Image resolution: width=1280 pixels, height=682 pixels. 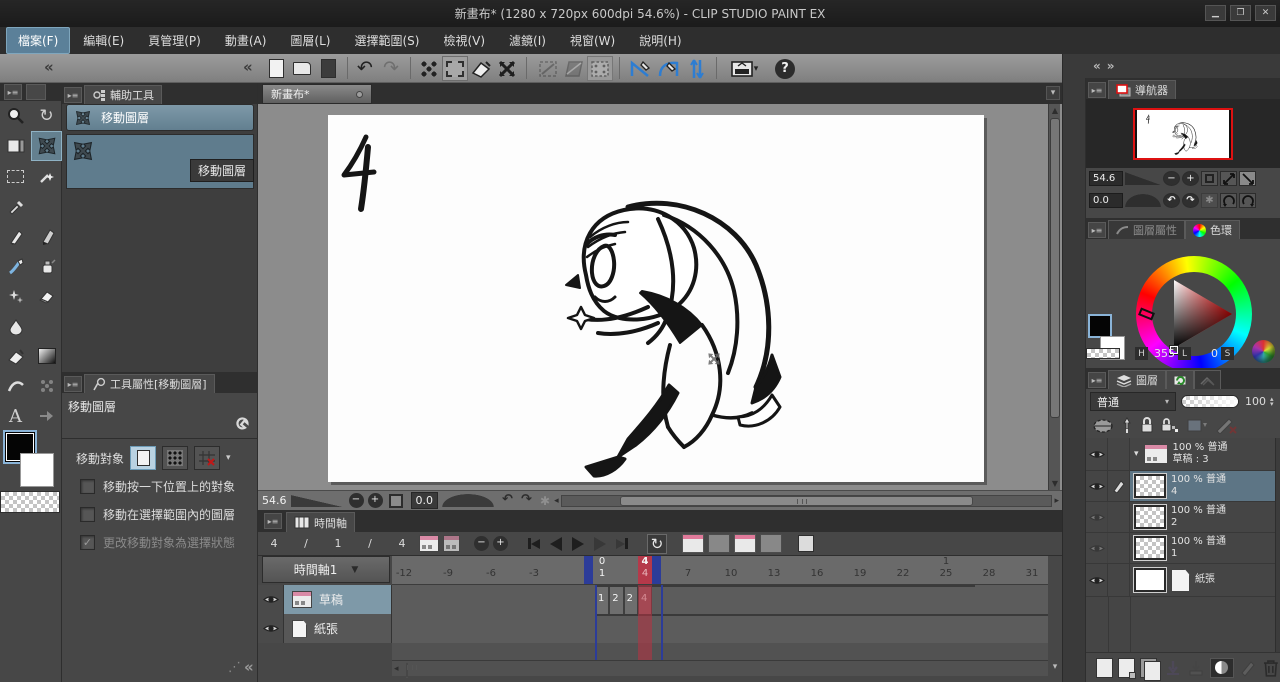 What do you see at coordinates (693, 543) in the screenshot?
I see `new-animation-cel-button` at bounding box center [693, 543].